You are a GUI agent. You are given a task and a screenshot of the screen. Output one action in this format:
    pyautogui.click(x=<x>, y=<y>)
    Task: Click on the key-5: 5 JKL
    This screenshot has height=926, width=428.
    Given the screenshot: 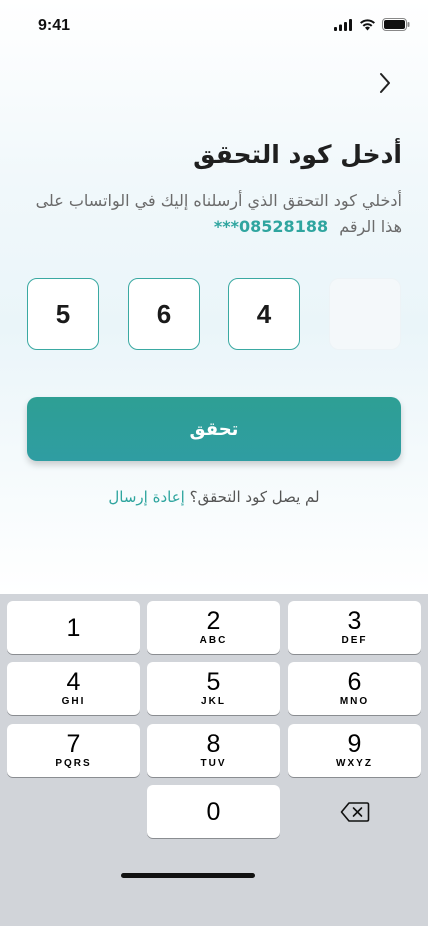 What is the action you would take?
    pyautogui.click(x=213, y=688)
    